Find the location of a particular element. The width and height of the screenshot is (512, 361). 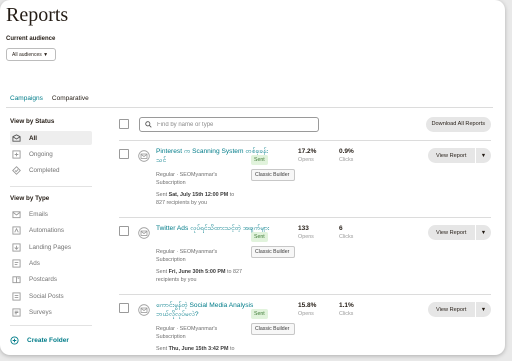

sidebar-divider is located at coordinates (51, 326).